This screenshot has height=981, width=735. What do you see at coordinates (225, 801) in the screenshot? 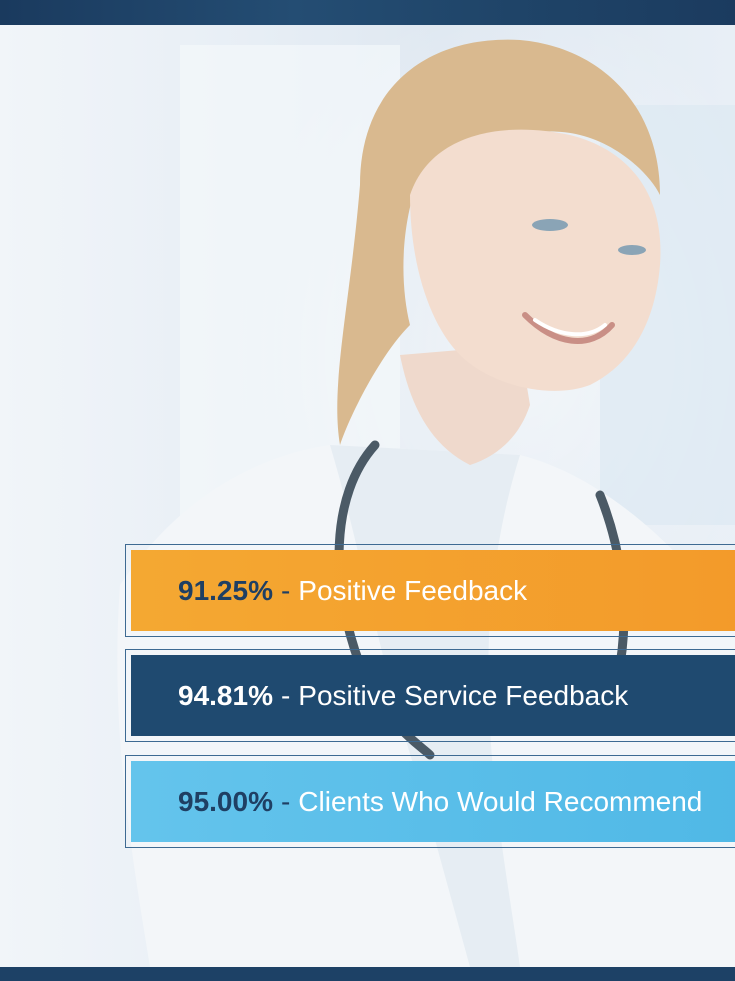
I see `stat-percent: 95.00%` at bounding box center [225, 801].